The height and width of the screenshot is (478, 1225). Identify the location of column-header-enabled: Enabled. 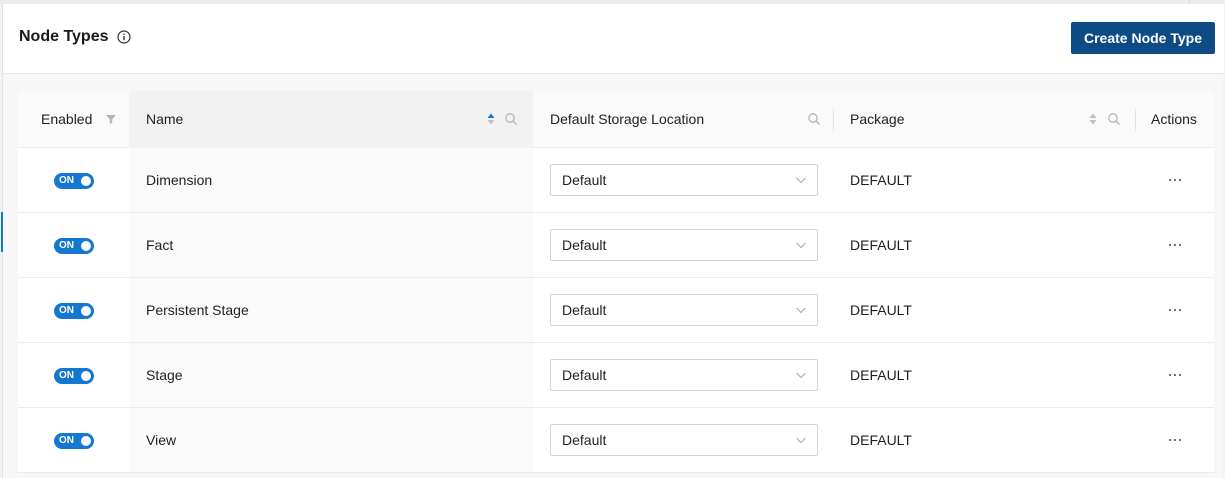
(73, 119).